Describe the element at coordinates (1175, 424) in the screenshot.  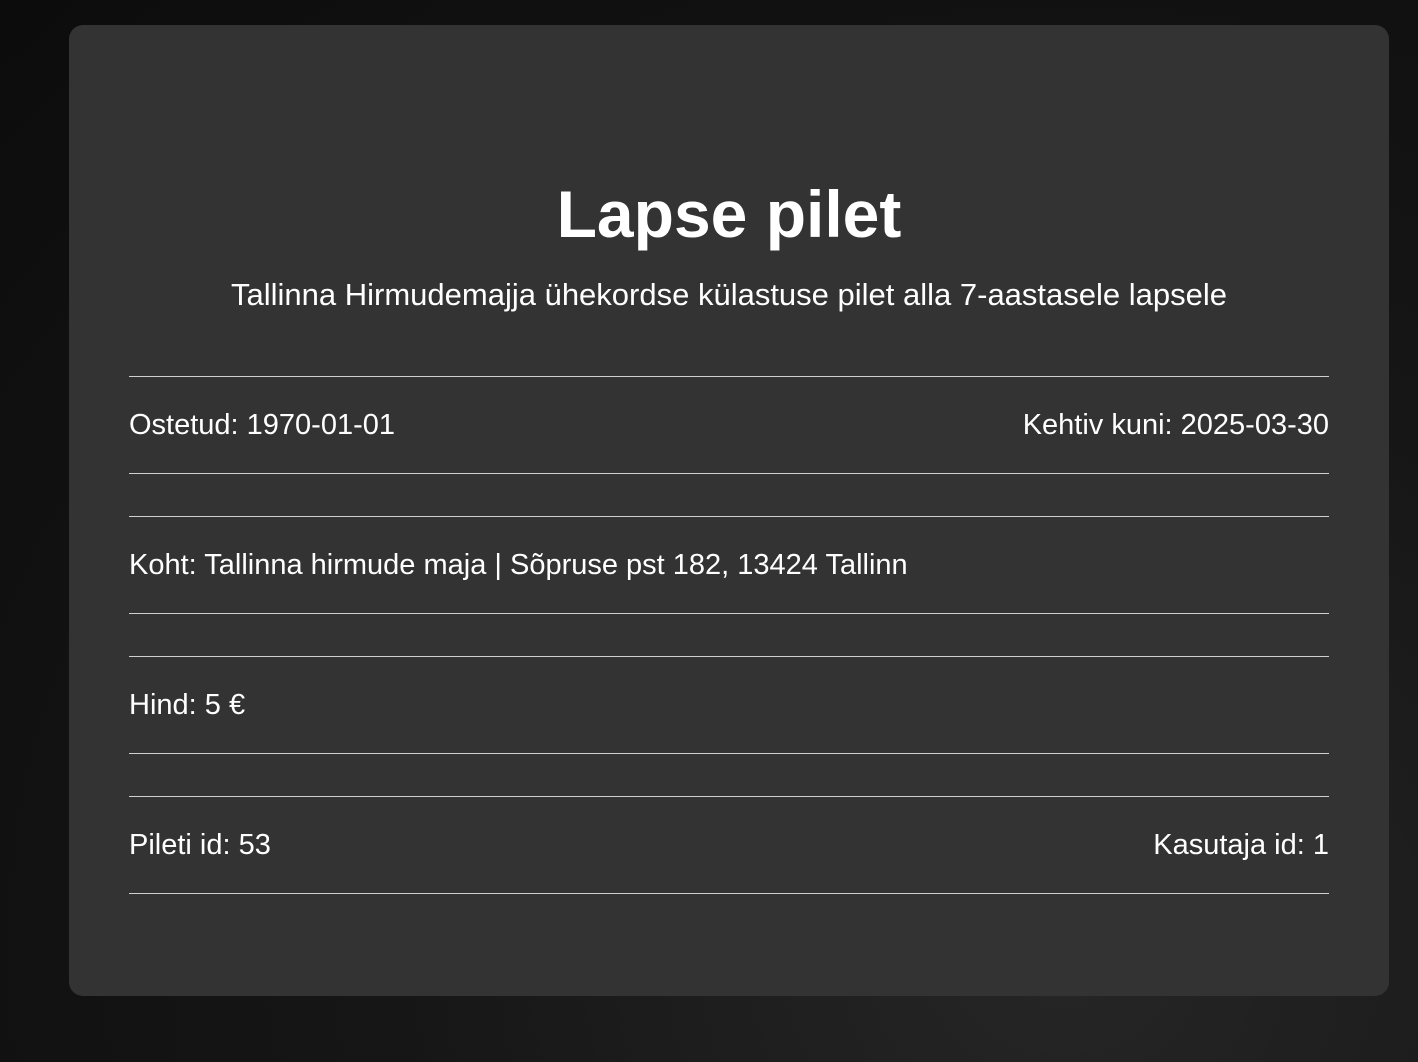
I see `valid-until-date: Kehtiv kuni: 2025-03-30` at that location.